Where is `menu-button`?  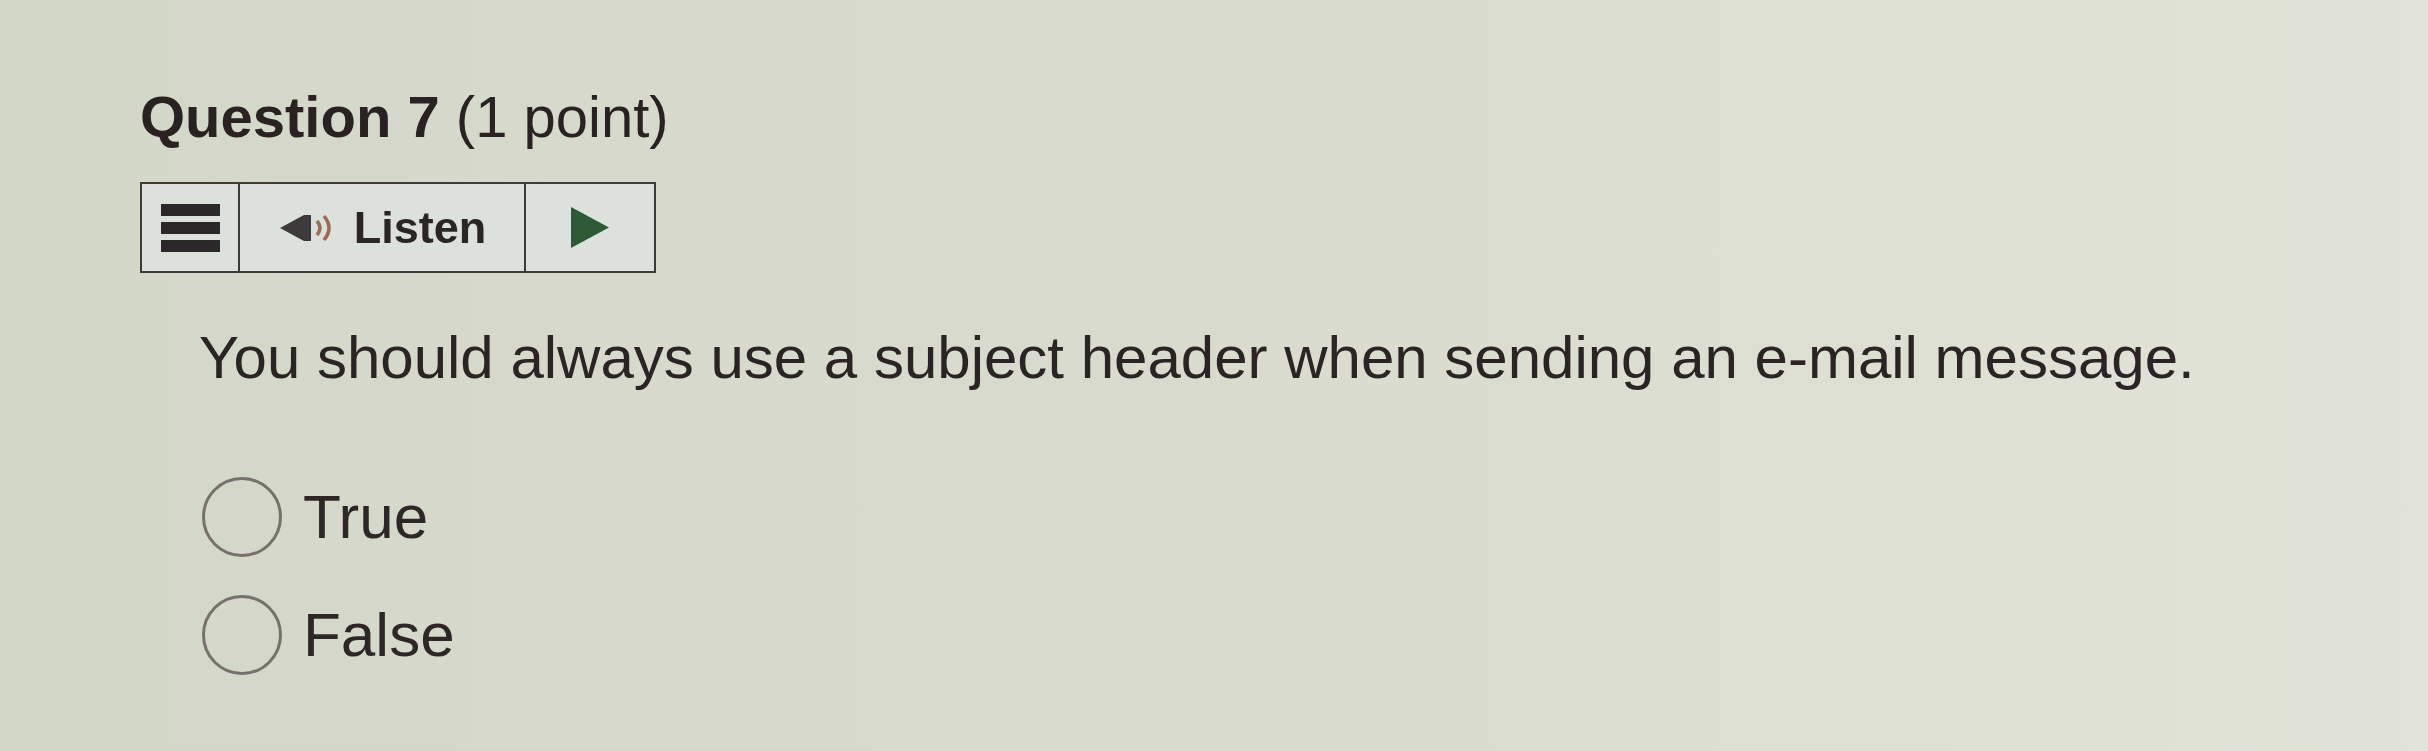 menu-button is located at coordinates (190, 227).